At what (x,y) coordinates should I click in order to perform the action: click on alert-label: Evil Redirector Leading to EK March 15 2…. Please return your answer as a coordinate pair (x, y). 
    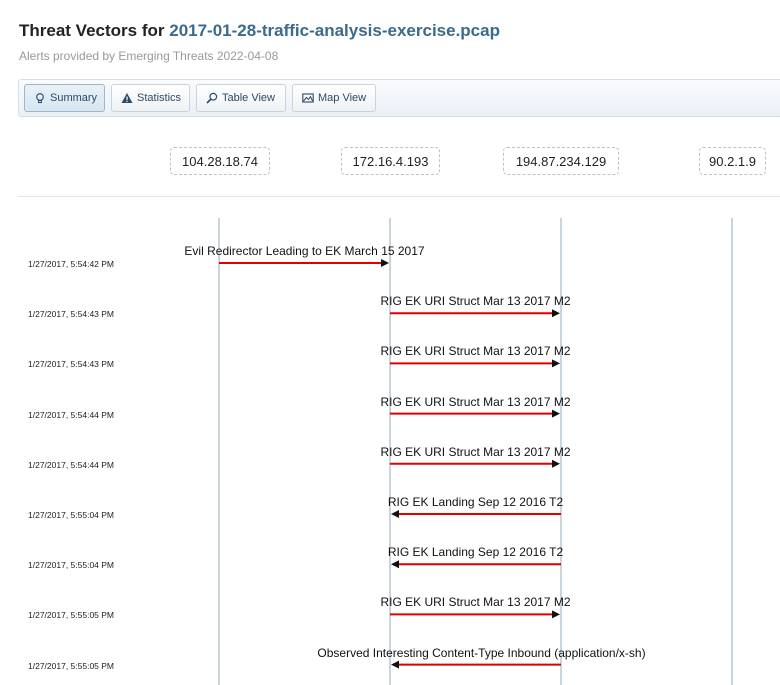
    Looking at the image, I should click on (304, 251).